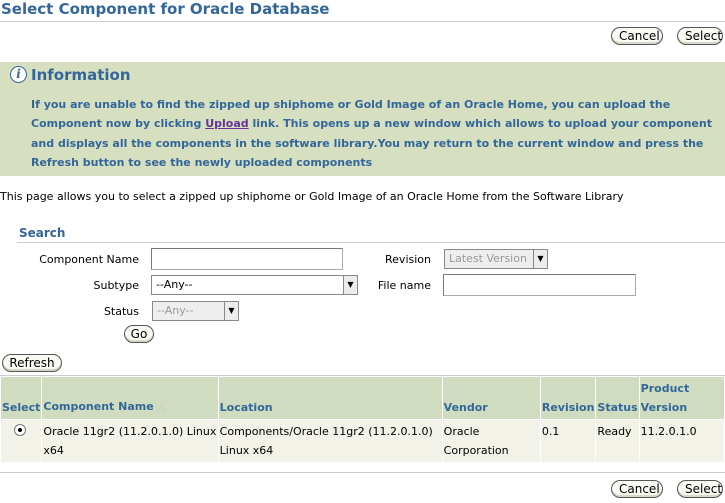  I want to click on column-header-component-name: Component Name △, so click(130, 398).